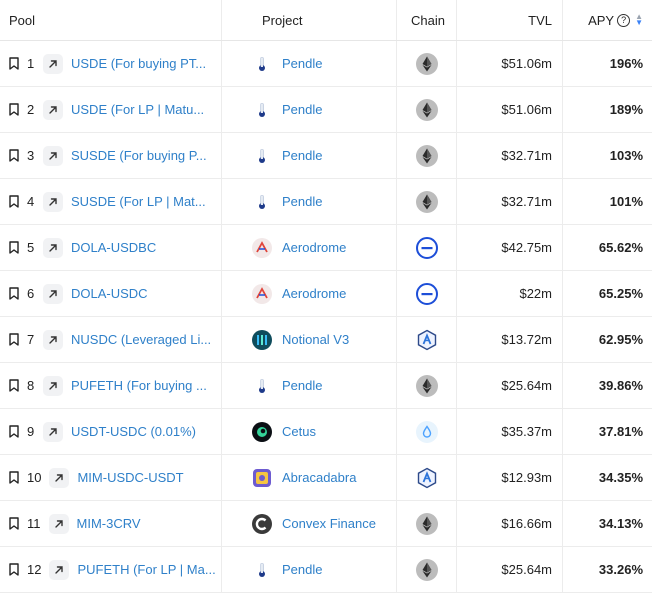  Describe the element at coordinates (607, 20) in the screenshot. I see `column-header-apy: APY ? ▲ ▼` at that location.